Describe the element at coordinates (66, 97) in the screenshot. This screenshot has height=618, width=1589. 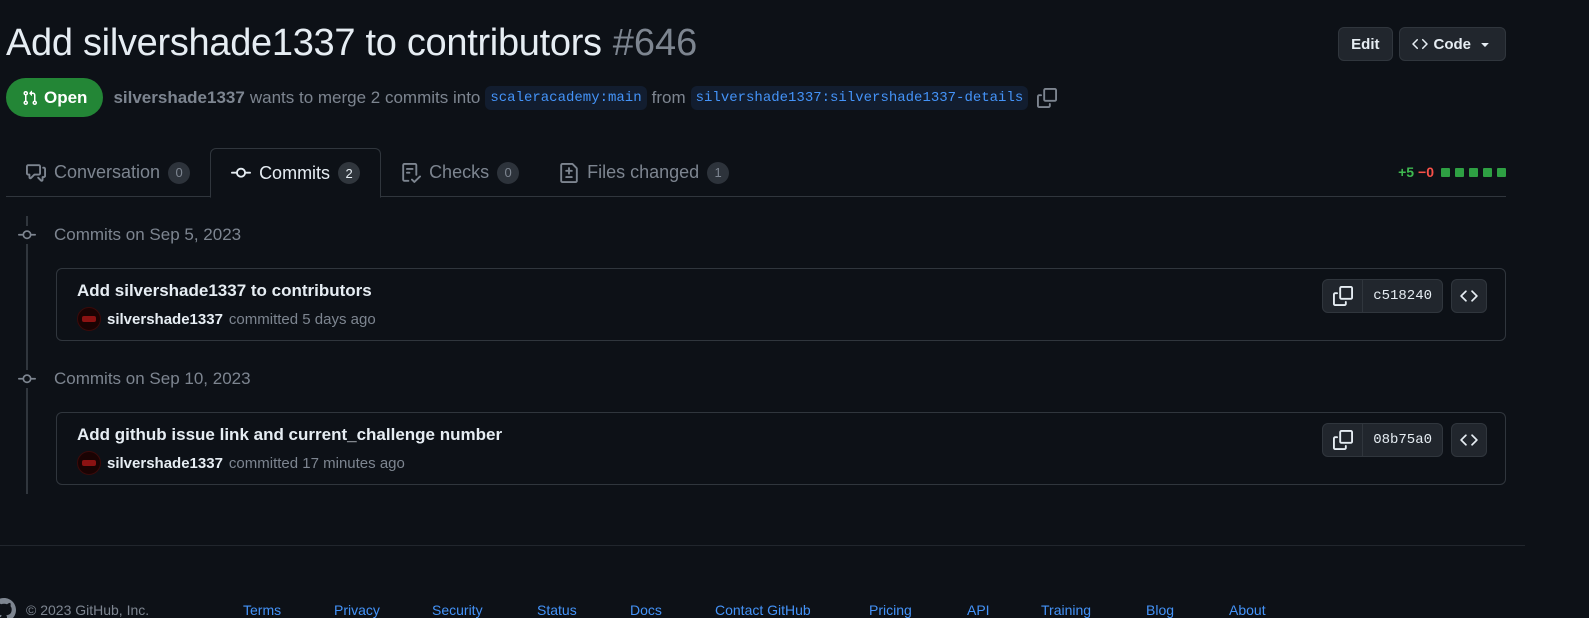
I see `state-label: Open` at that location.